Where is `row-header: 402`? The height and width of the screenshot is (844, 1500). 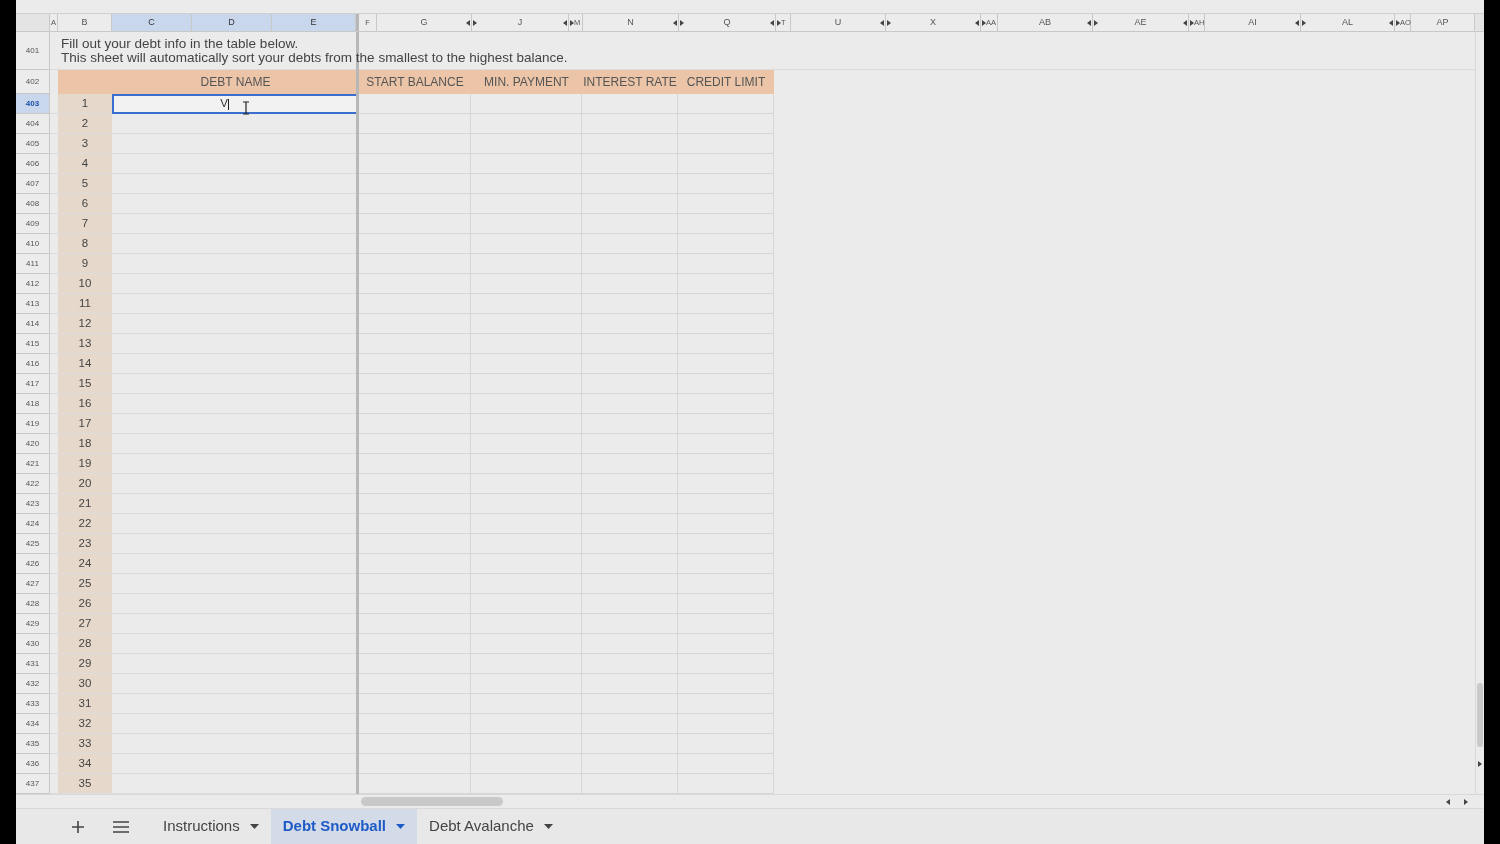
row-header: 402 is located at coordinates (33, 82).